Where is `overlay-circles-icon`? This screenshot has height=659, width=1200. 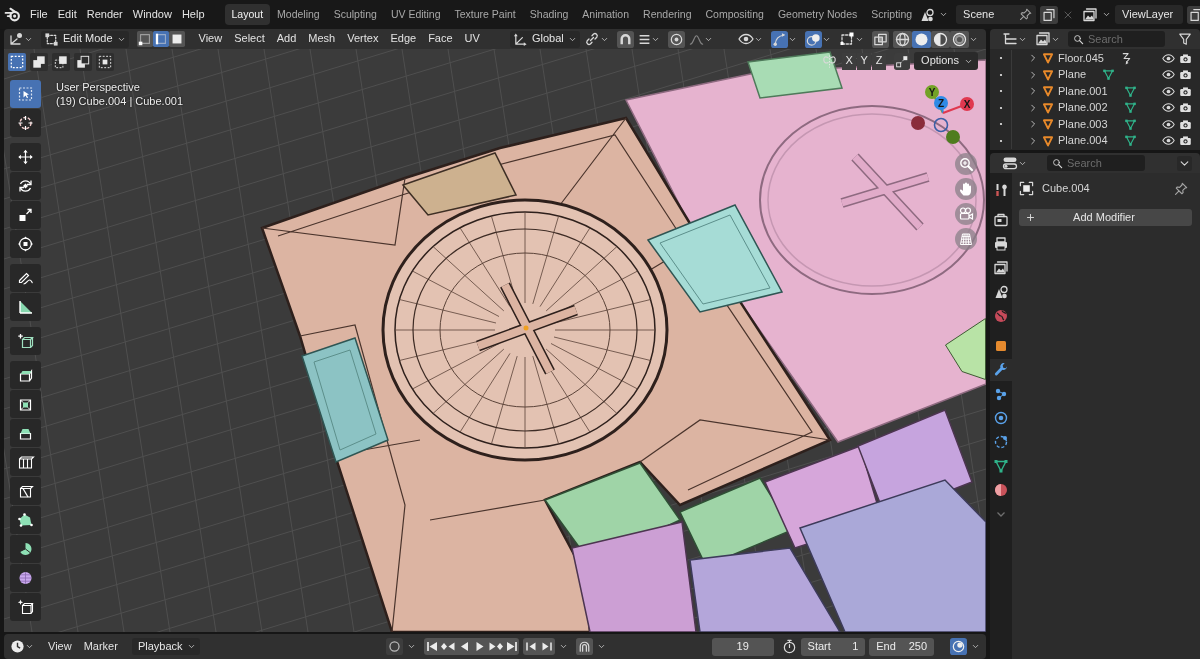
overlay-circles-icon is located at coordinates (813, 39).